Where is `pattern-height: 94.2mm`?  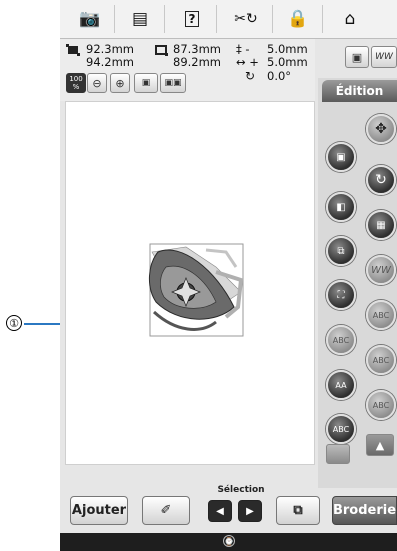 pattern-height: 94.2mm is located at coordinates (110, 62).